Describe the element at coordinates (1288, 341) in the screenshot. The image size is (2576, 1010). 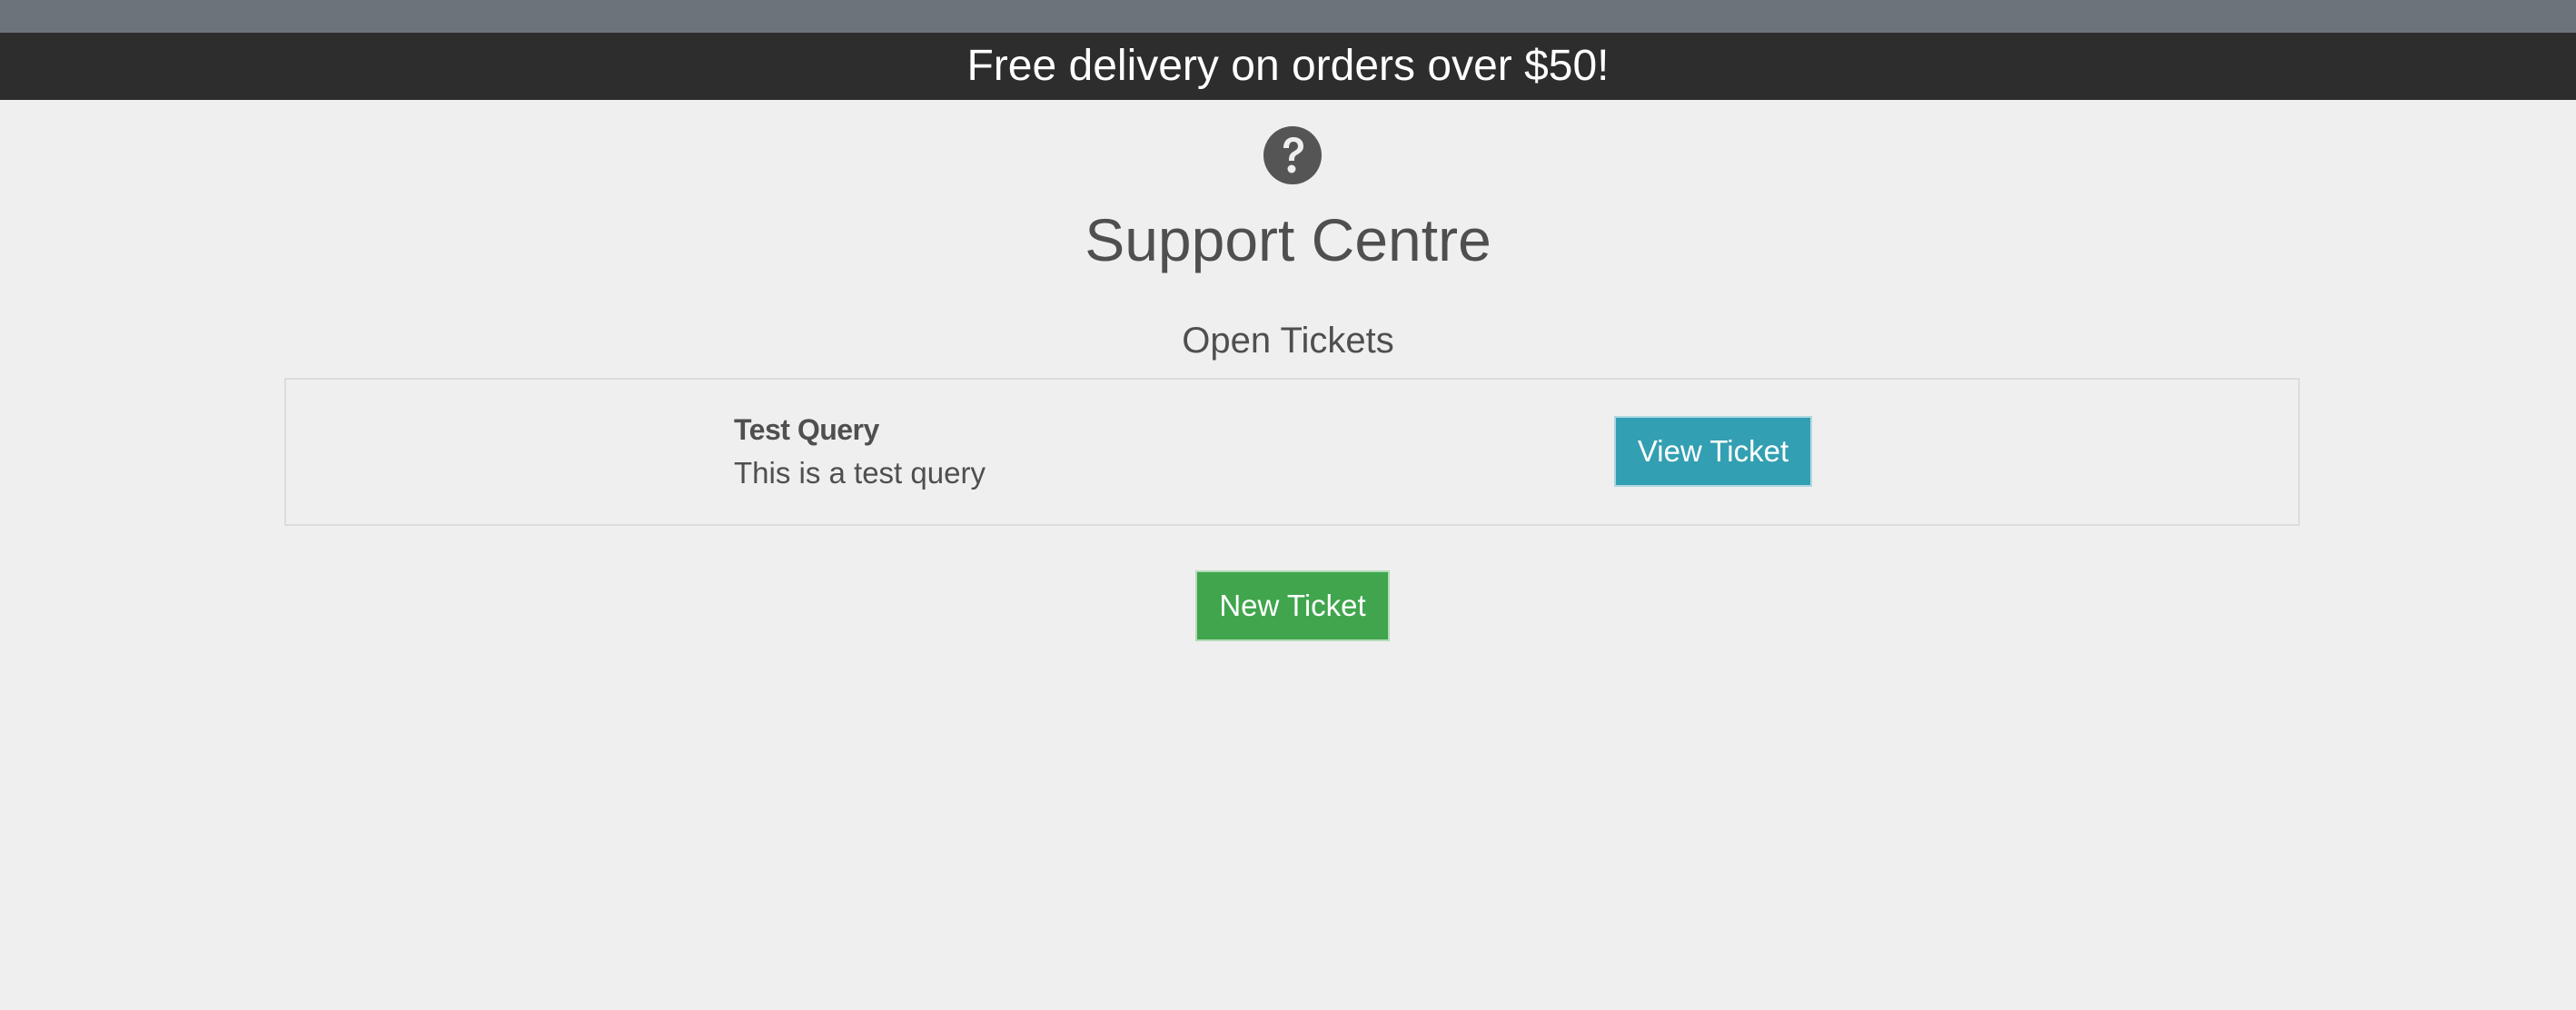
I see `open-tickets-heading: Open Tickets` at that location.